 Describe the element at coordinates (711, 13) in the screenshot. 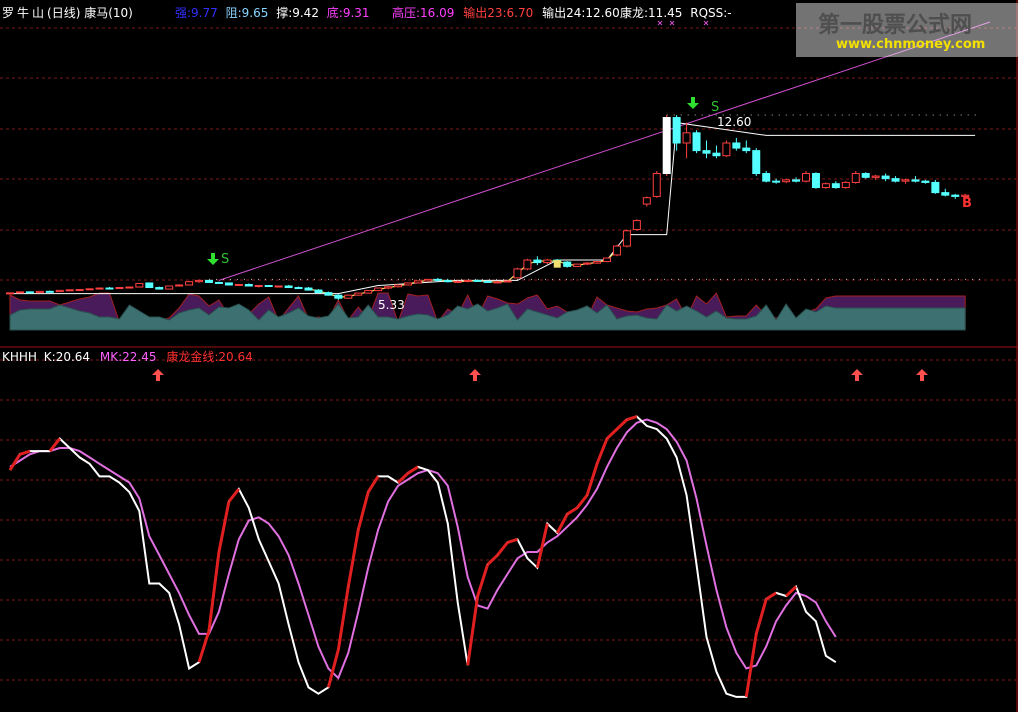

I see `value-rqss: RQSS:-` at that location.